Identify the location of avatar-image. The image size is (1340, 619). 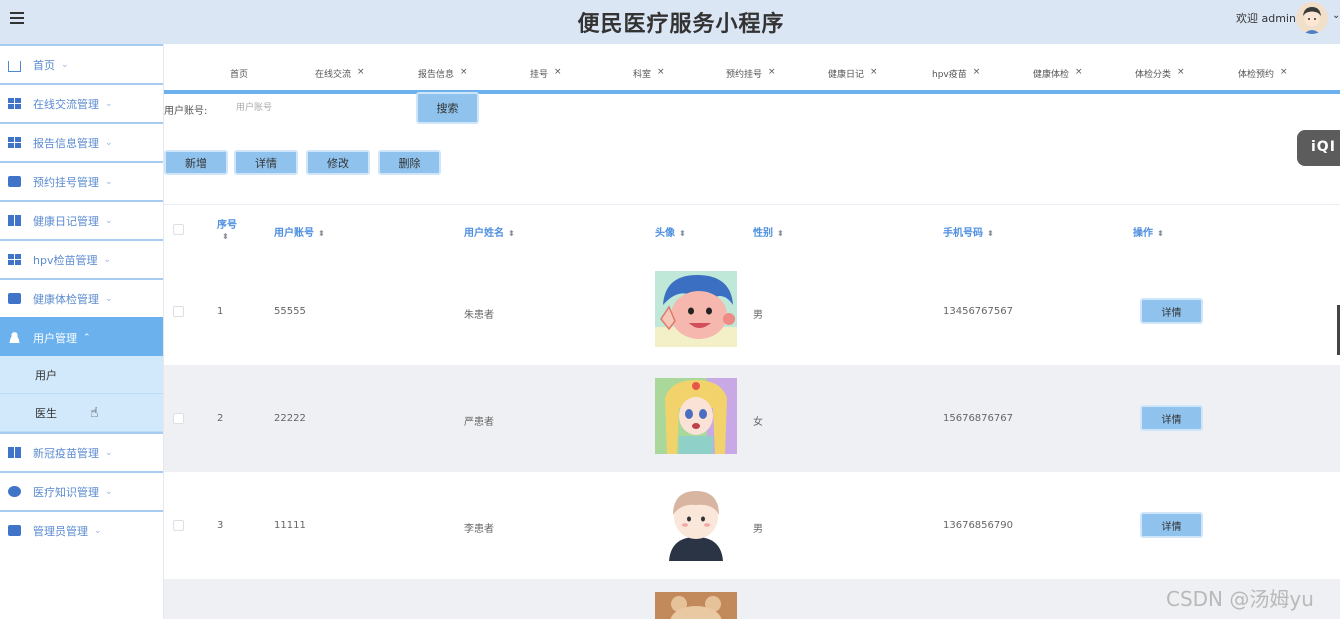
(696, 605).